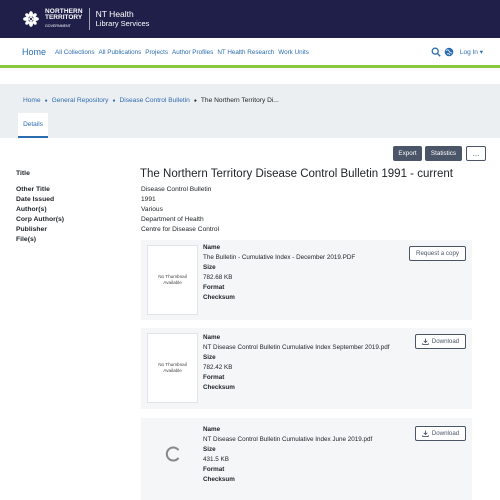 This screenshot has width=500, height=500. What do you see at coordinates (192, 52) in the screenshot?
I see `nav-author-profiles: Author Profiles` at bounding box center [192, 52].